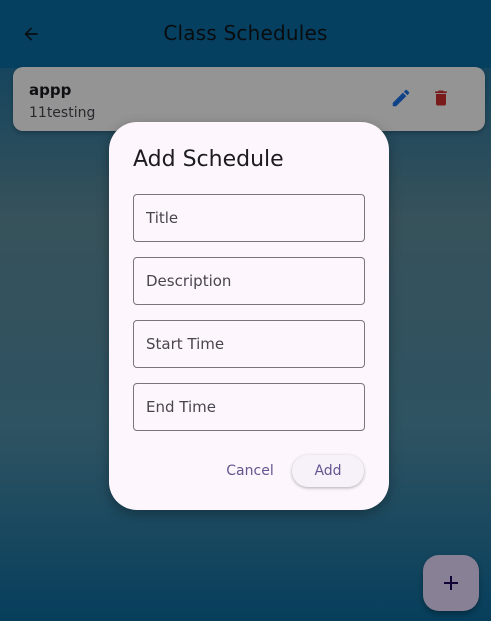  I want to click on start-time-field, so click(249, 344).